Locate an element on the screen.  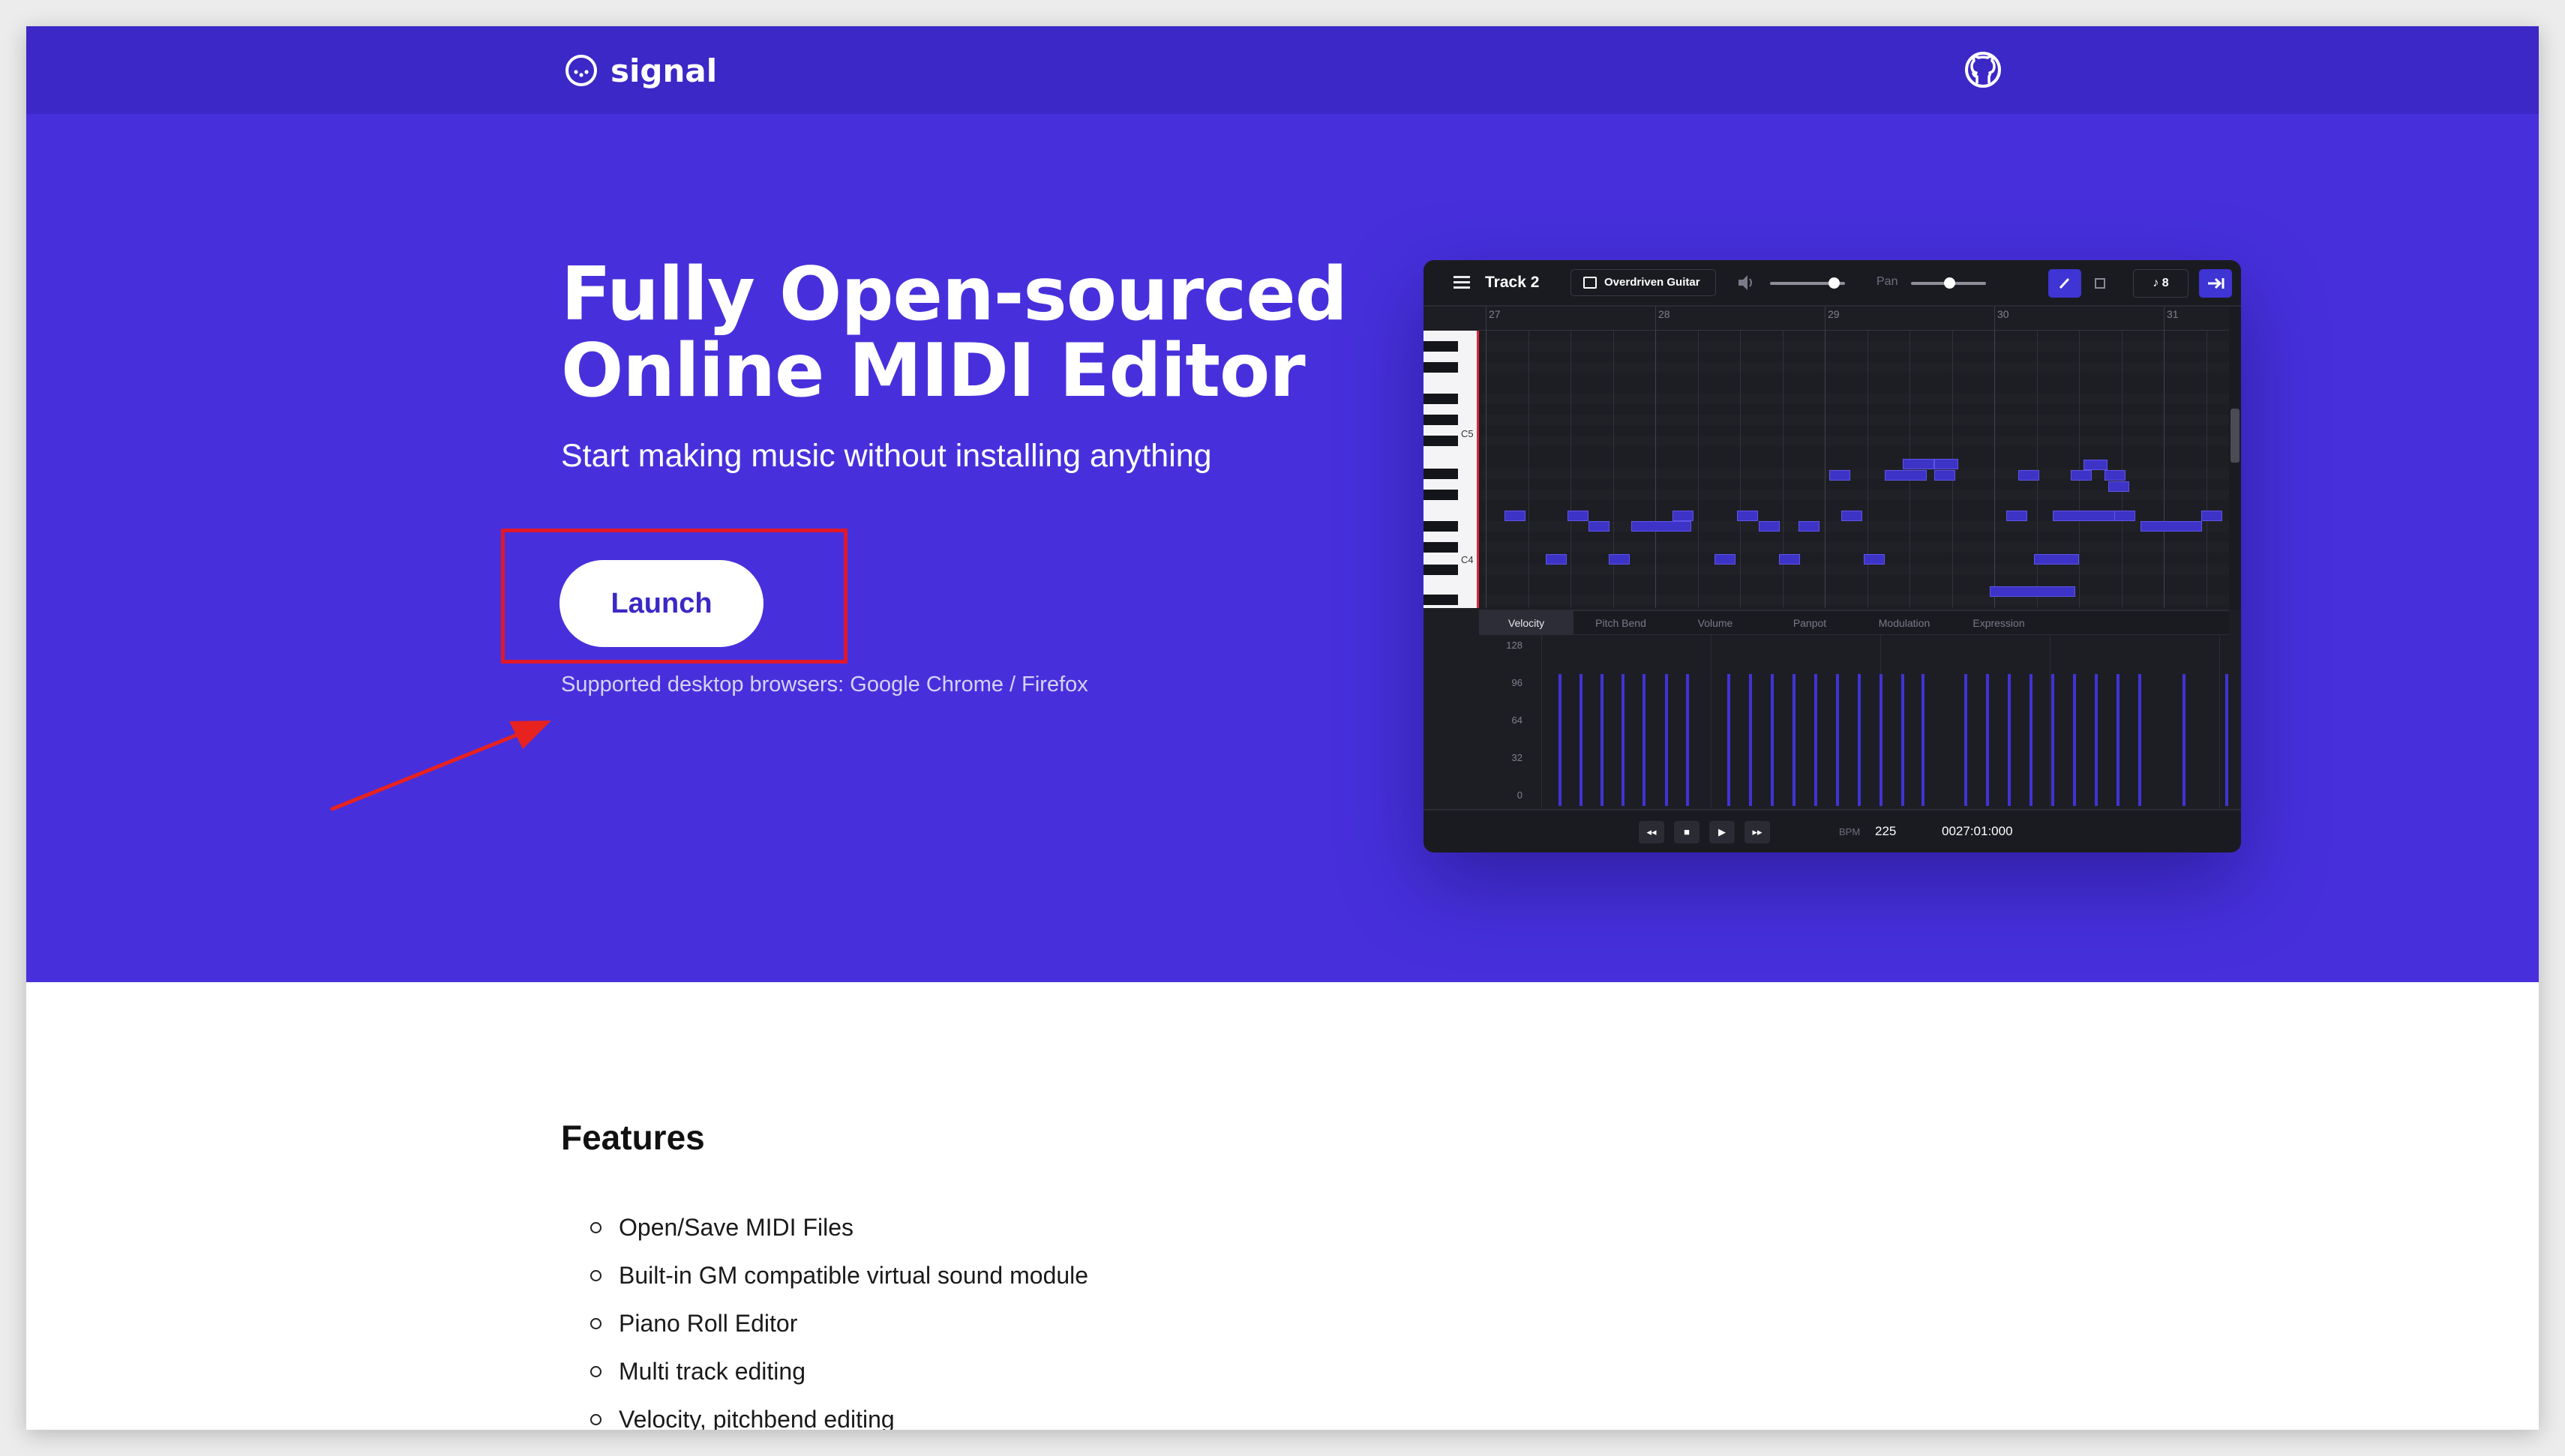
preview-velocity-pane: 128 96 64 32 0 is located at coordinates (1854, 721).